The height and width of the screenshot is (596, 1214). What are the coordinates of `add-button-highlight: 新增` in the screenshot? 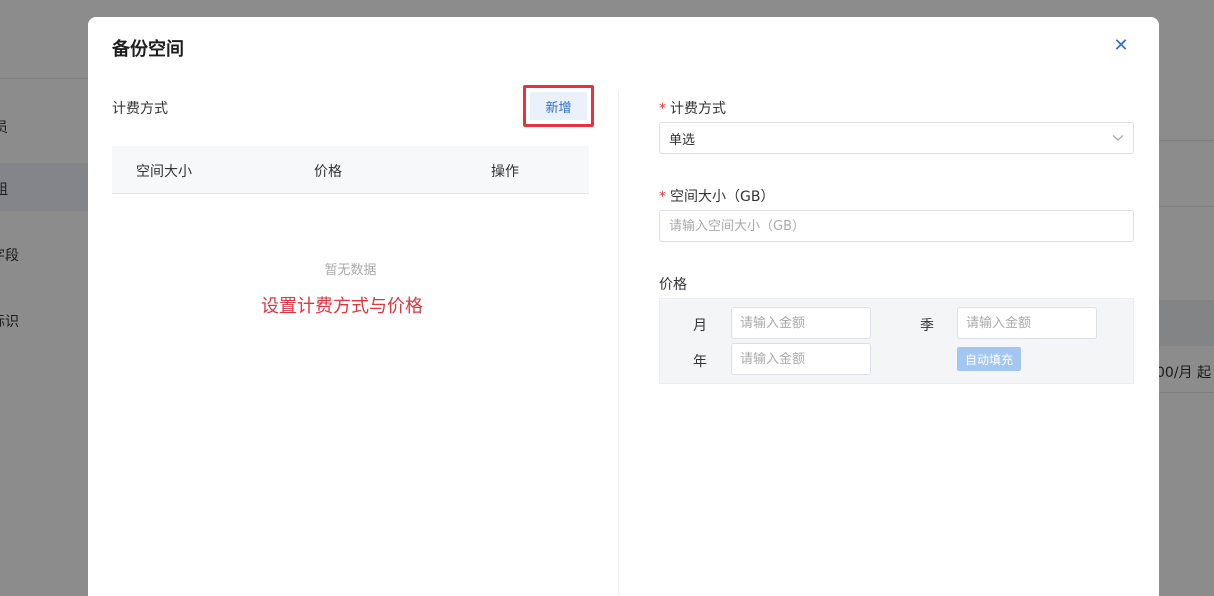 It's located at (558, 106).